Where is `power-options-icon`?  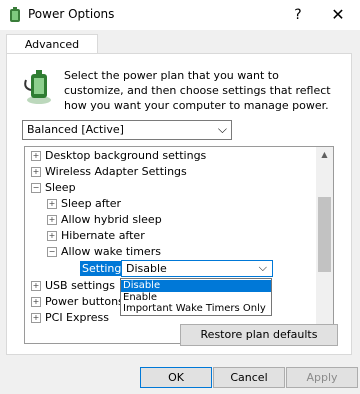 power-options-icon is located at coordinates (15, 14).